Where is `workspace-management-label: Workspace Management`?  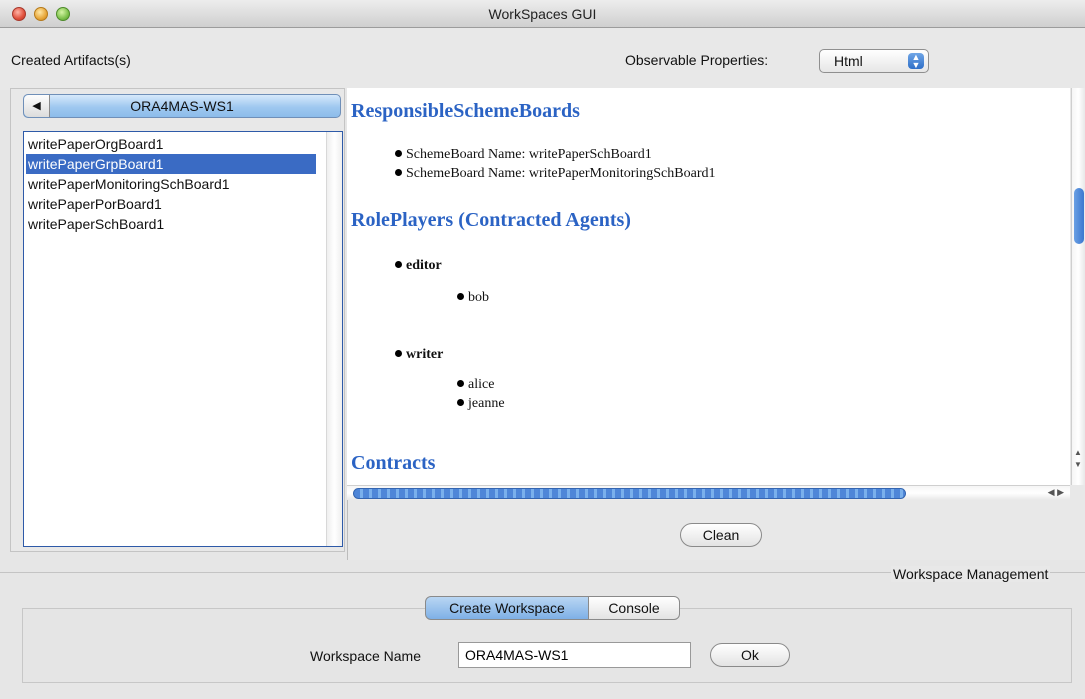
workspace-management-label: Workspace Management is located at coordinates (971, 574).